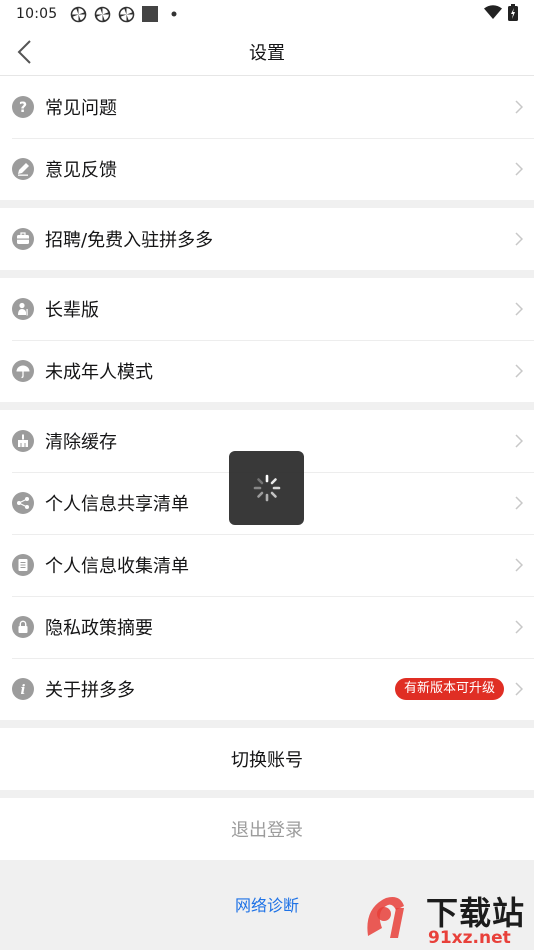  I want to click on loading-toast, so click(266, 488).